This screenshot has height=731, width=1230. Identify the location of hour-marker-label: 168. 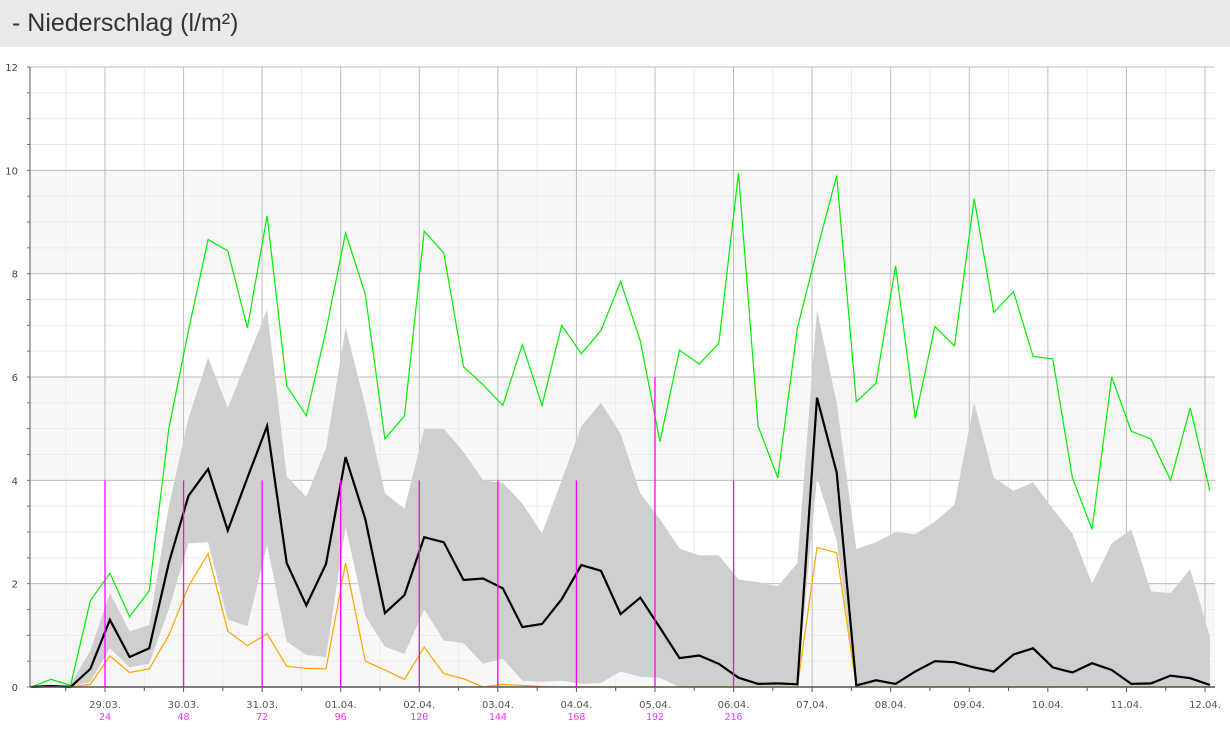
(576, 717).